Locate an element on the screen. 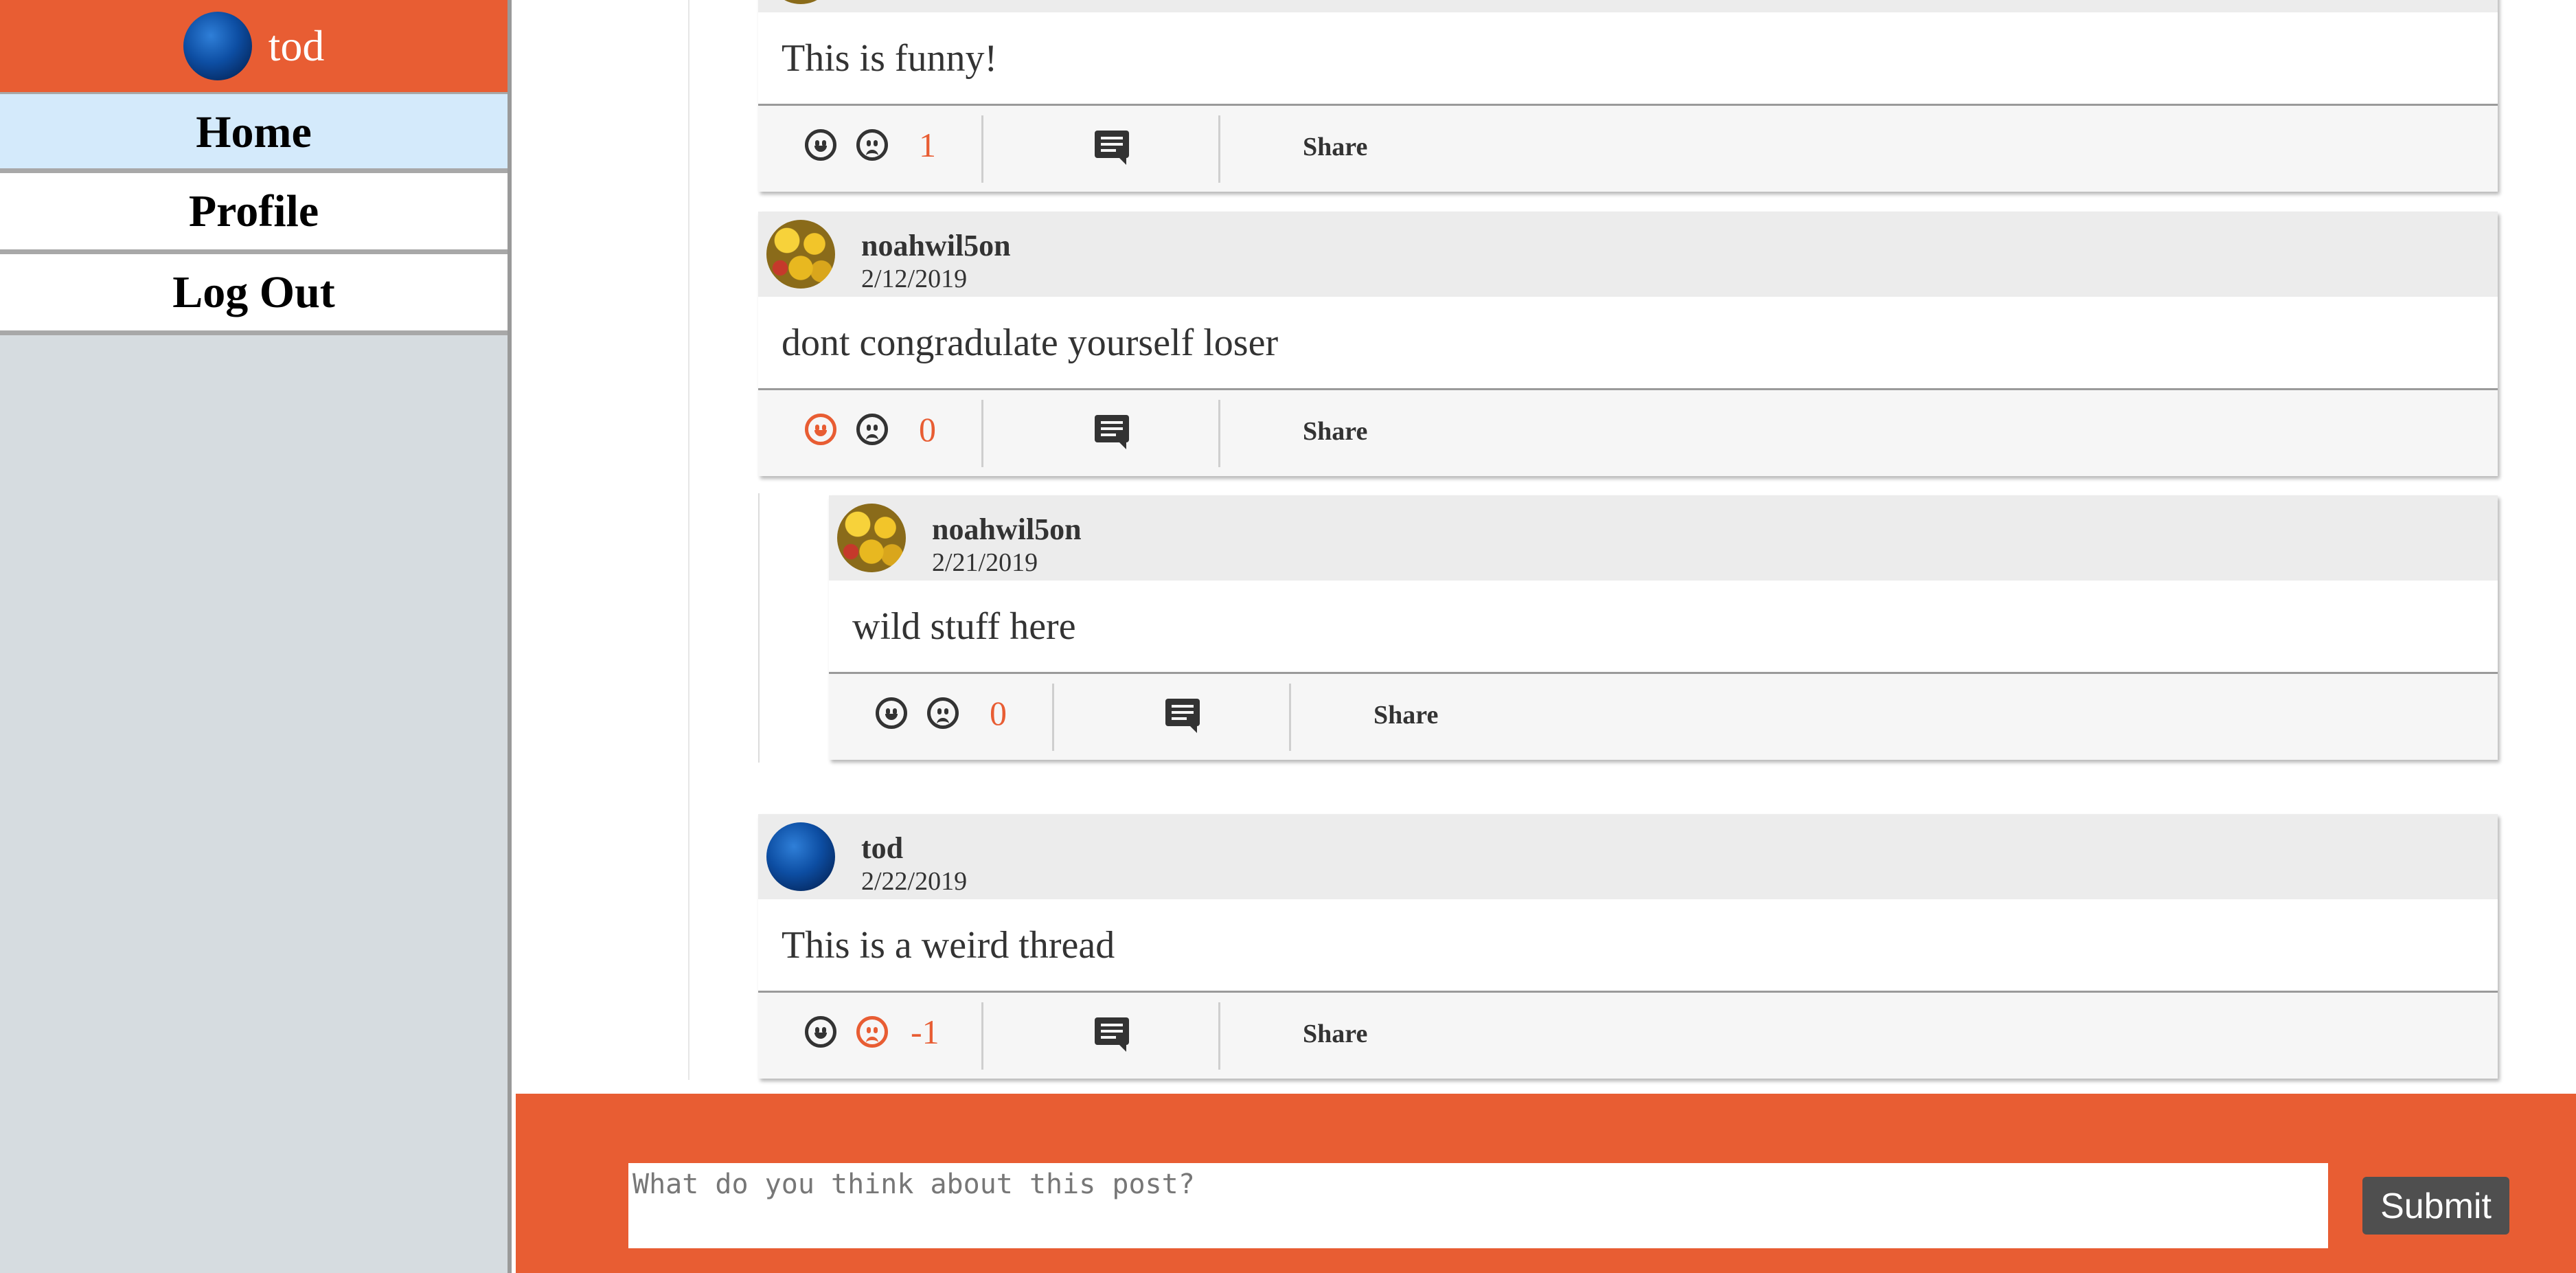 This screenshot has width=2576, height=1273. comment-date: 2/12/2019 is located at coordinates (914, 278).